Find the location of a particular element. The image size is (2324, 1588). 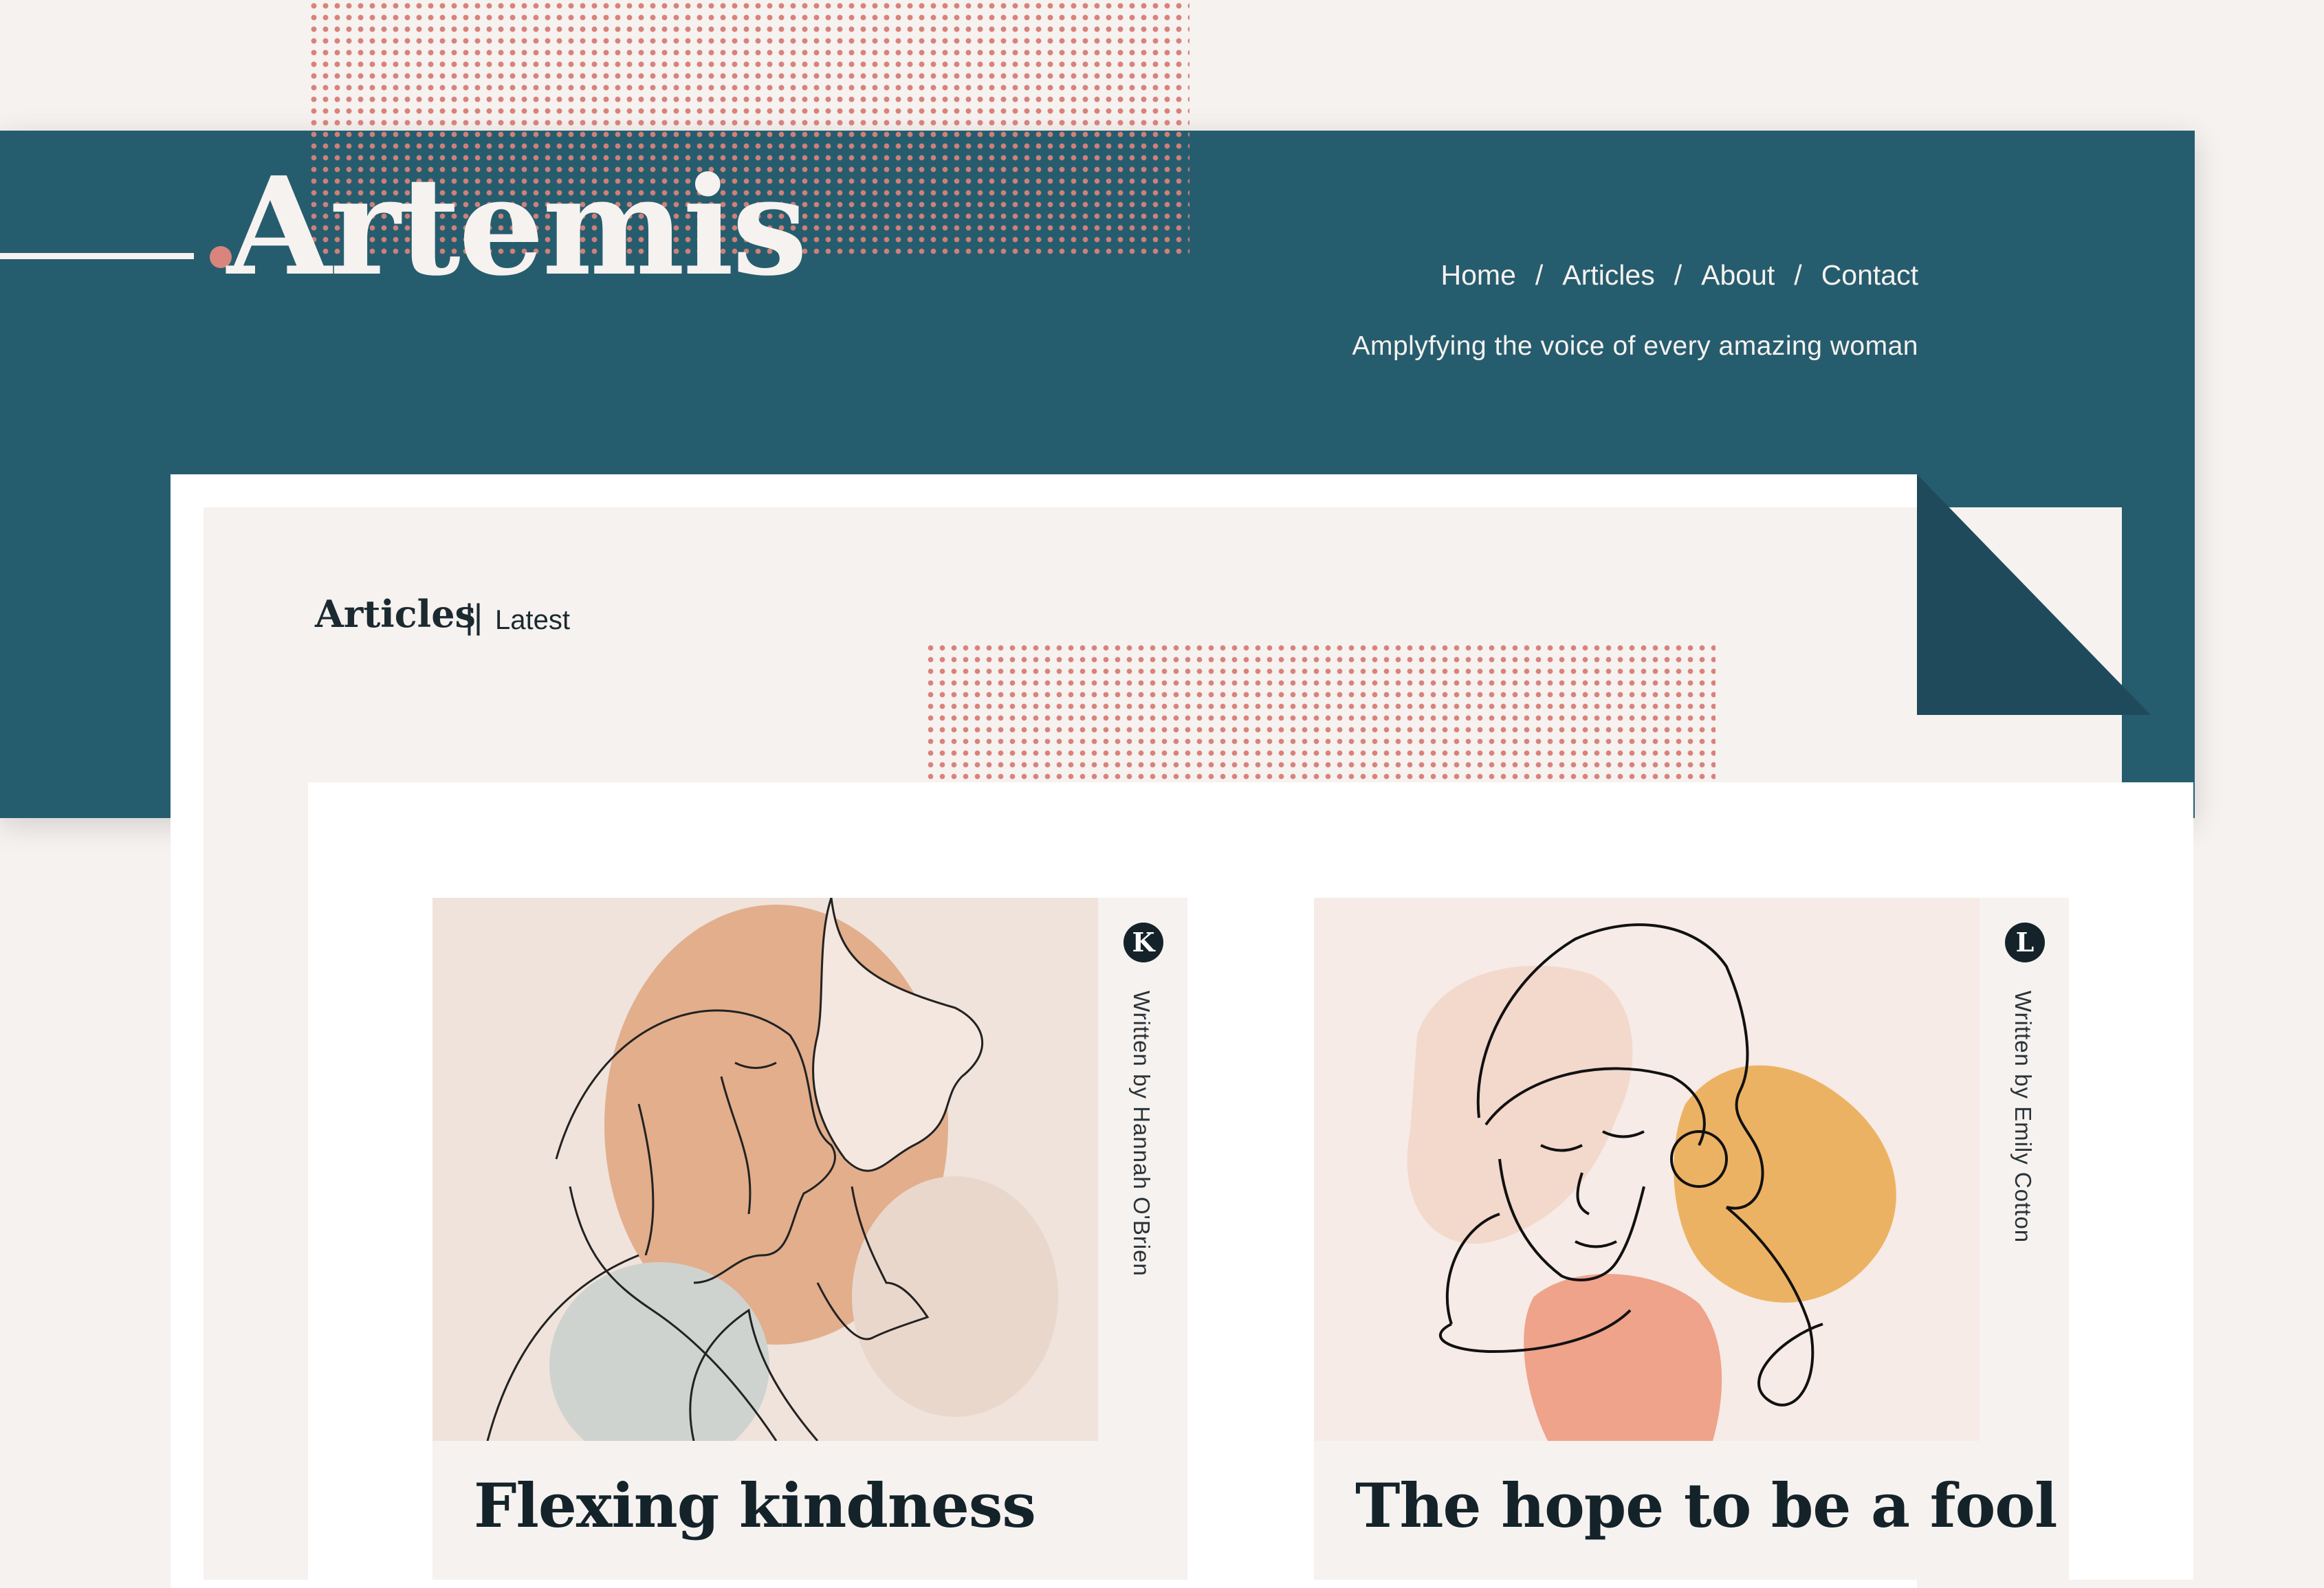

dot-pattern-decoration is located at coordinates (1320, 711).